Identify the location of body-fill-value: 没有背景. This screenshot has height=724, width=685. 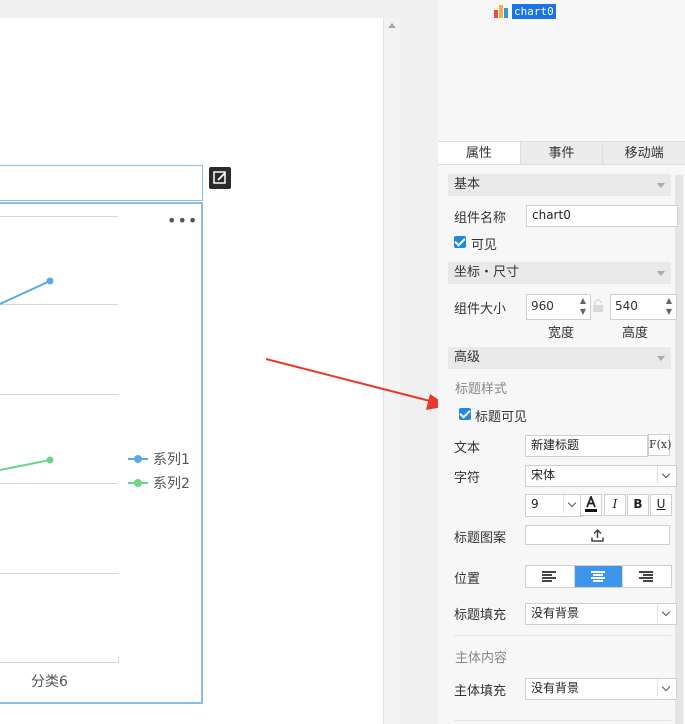
(555, 688).